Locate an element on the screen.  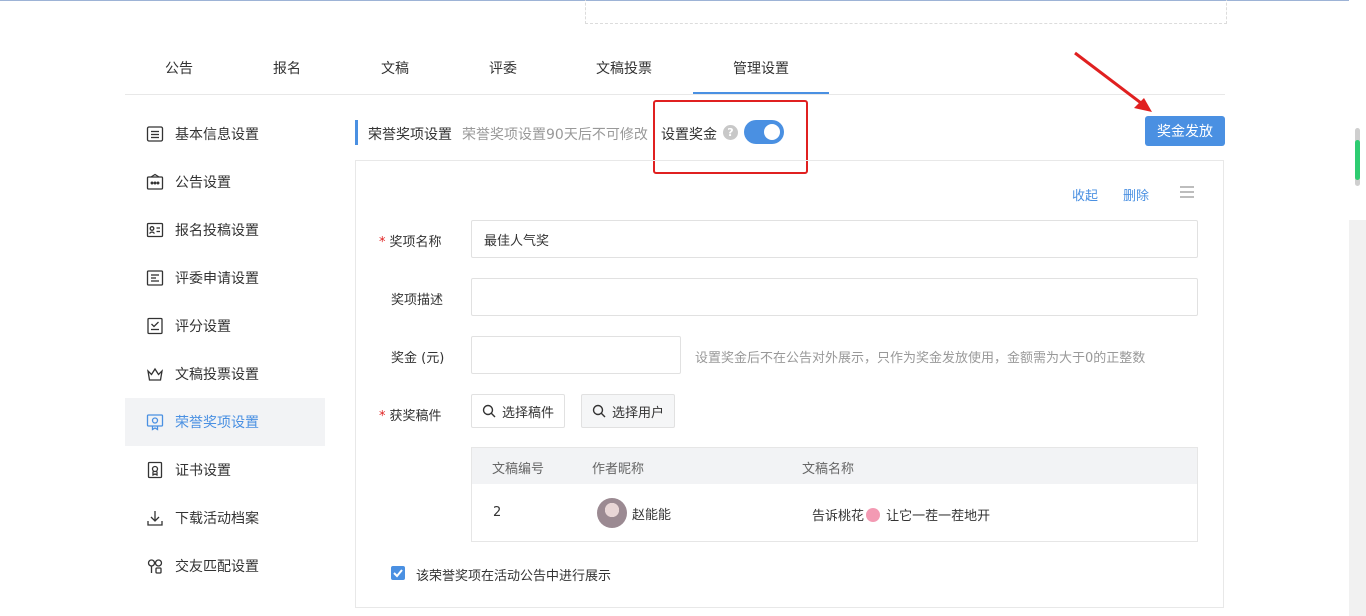
drag-menu-icon is located at coordinates (1187, 192).